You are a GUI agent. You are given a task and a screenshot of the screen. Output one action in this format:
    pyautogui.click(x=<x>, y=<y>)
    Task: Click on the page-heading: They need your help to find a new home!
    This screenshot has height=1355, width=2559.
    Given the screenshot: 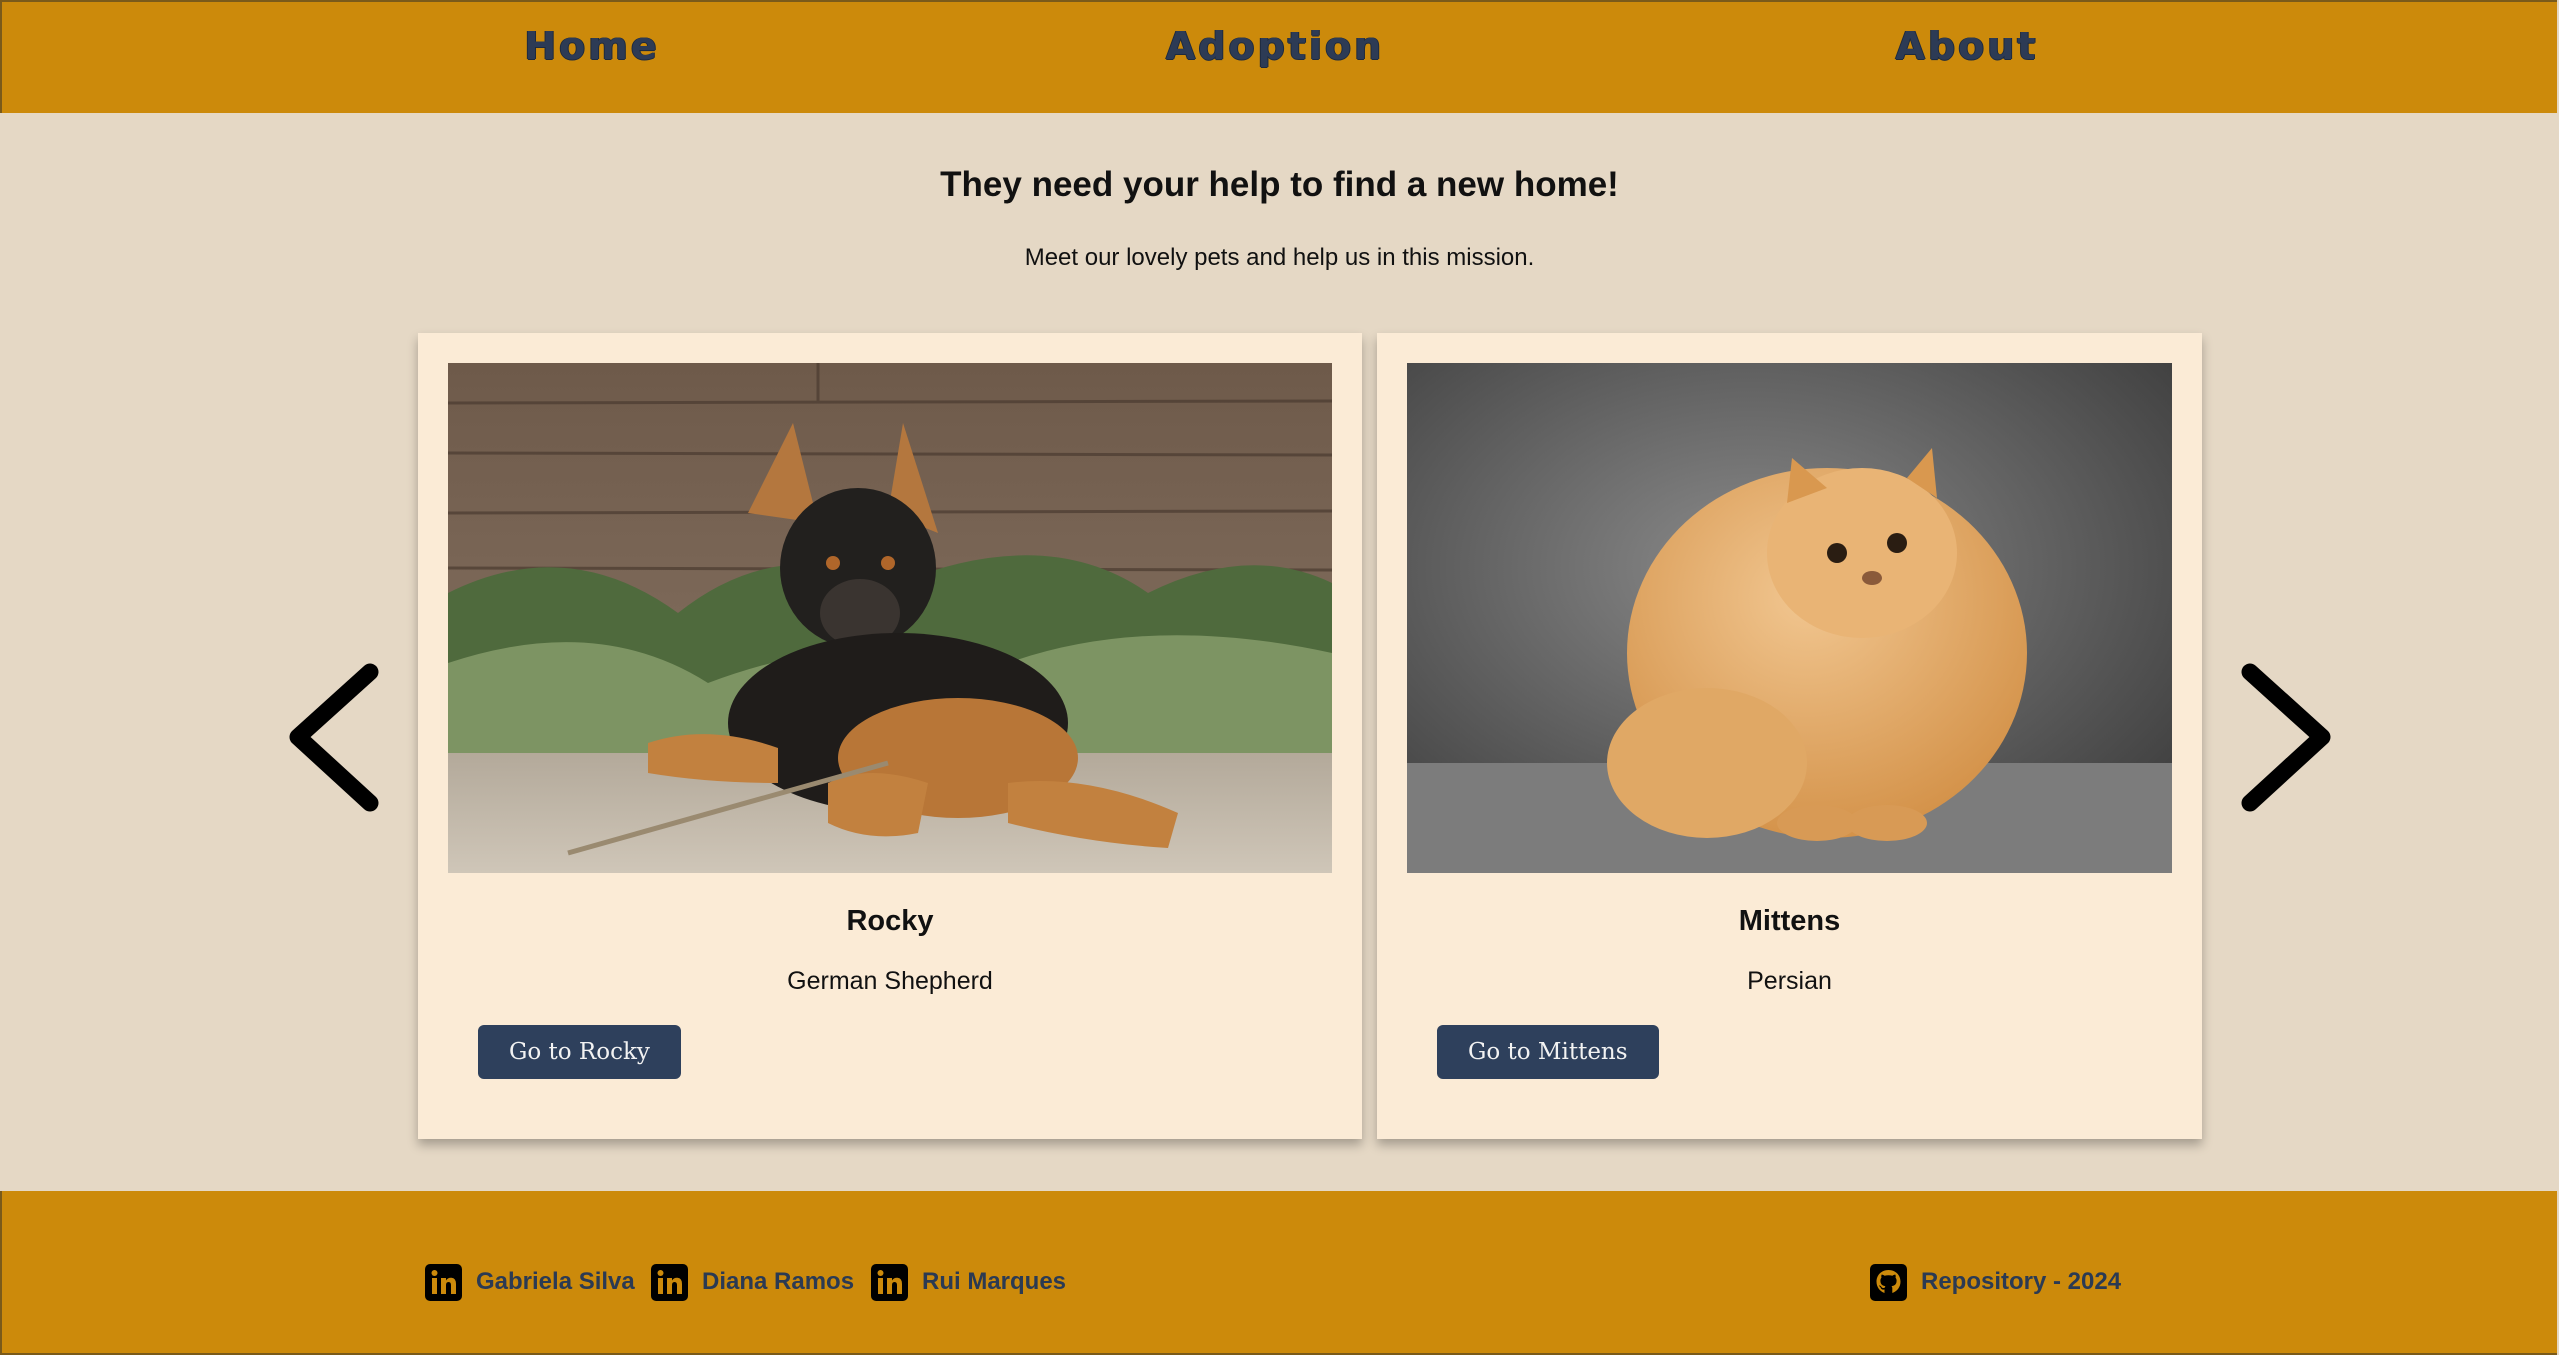 What is the action you would take?
    pyautogui.click(x=1279, y=184)
    